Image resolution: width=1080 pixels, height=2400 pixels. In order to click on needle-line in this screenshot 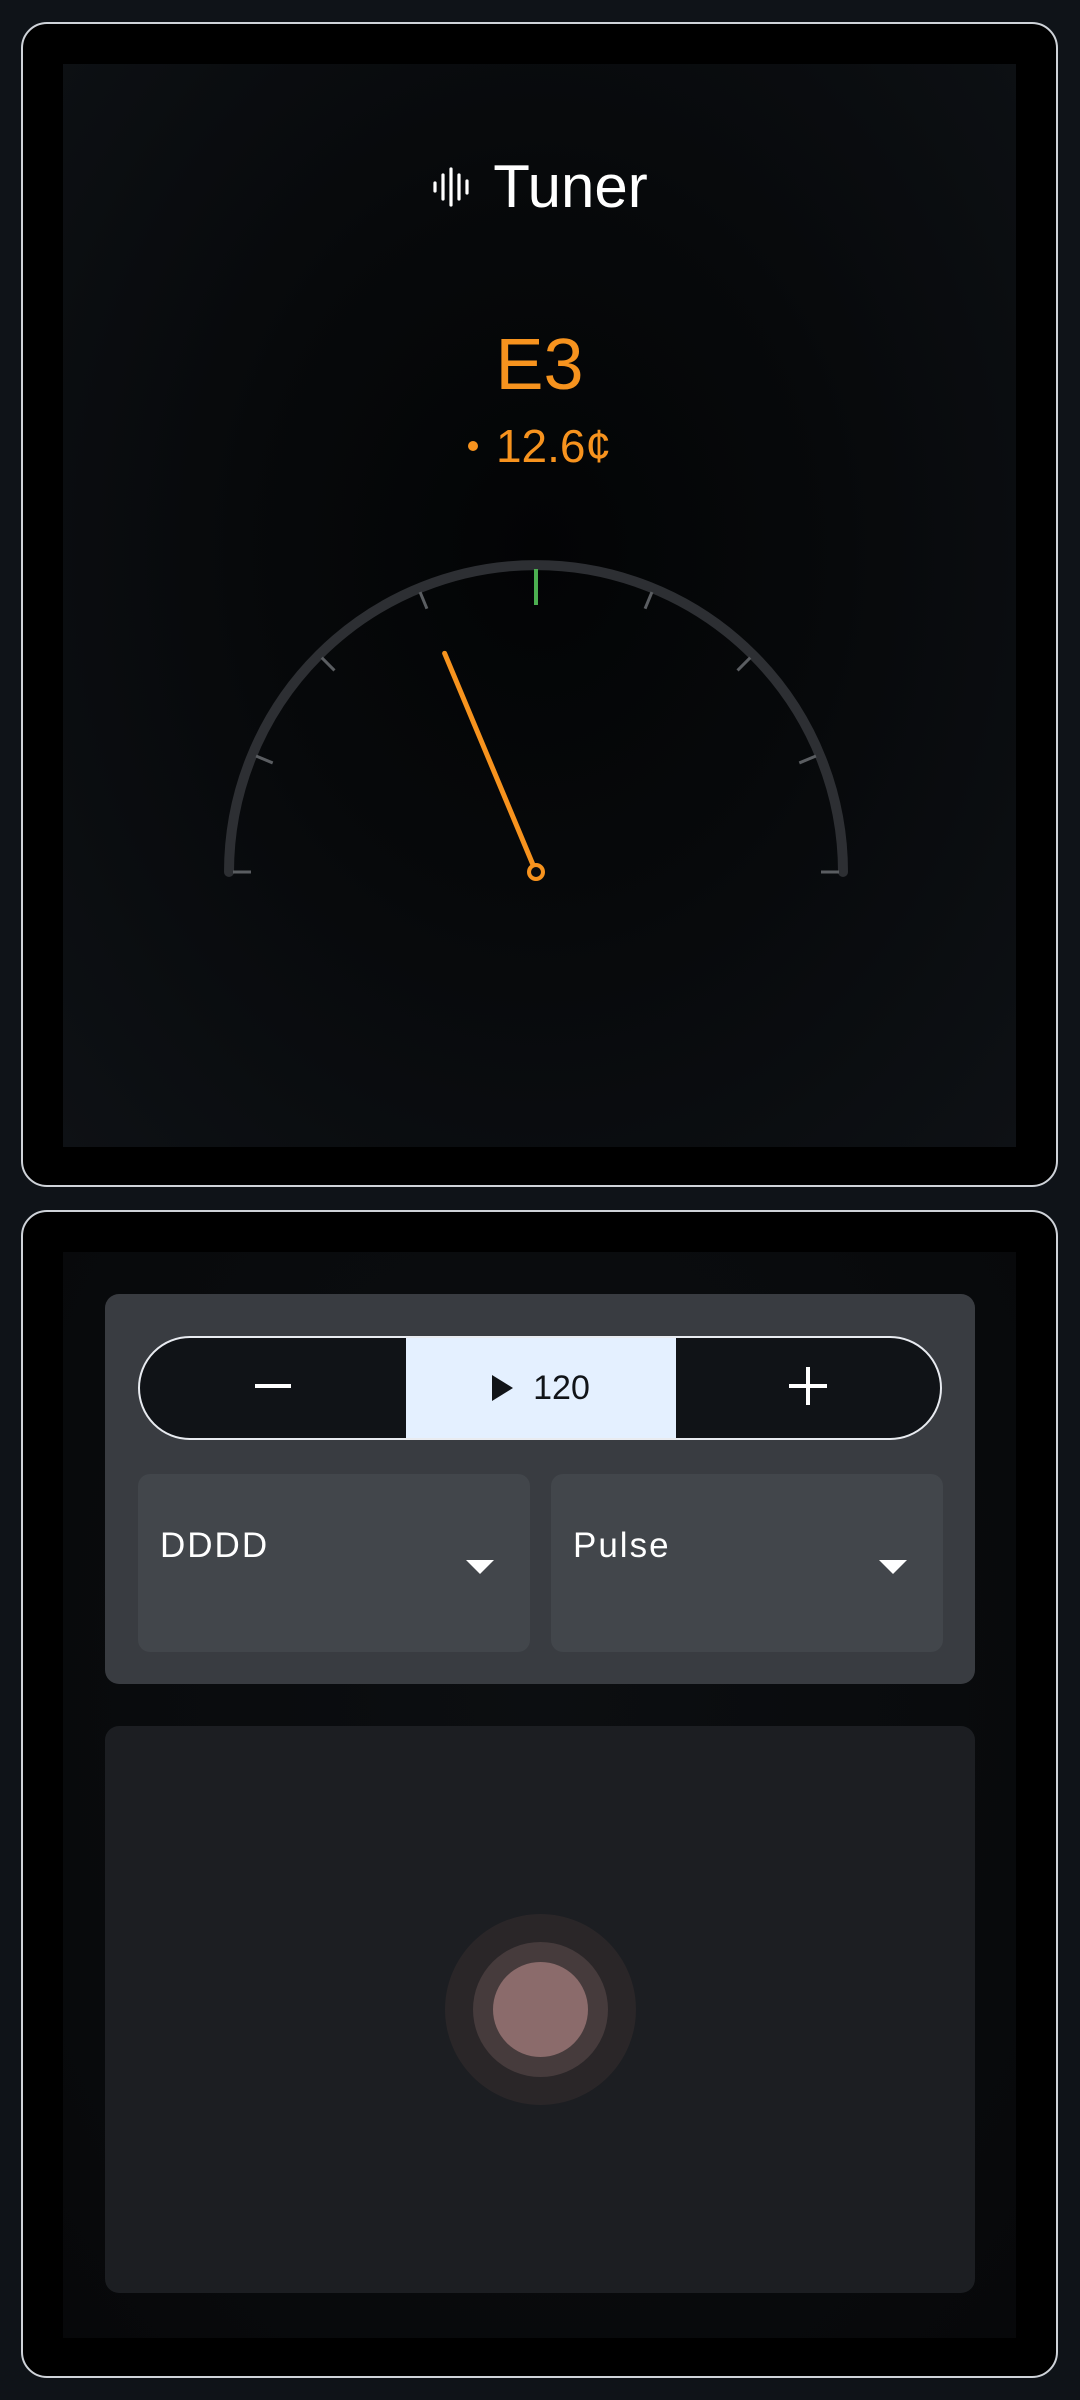, I will do `click(490, 762)`.